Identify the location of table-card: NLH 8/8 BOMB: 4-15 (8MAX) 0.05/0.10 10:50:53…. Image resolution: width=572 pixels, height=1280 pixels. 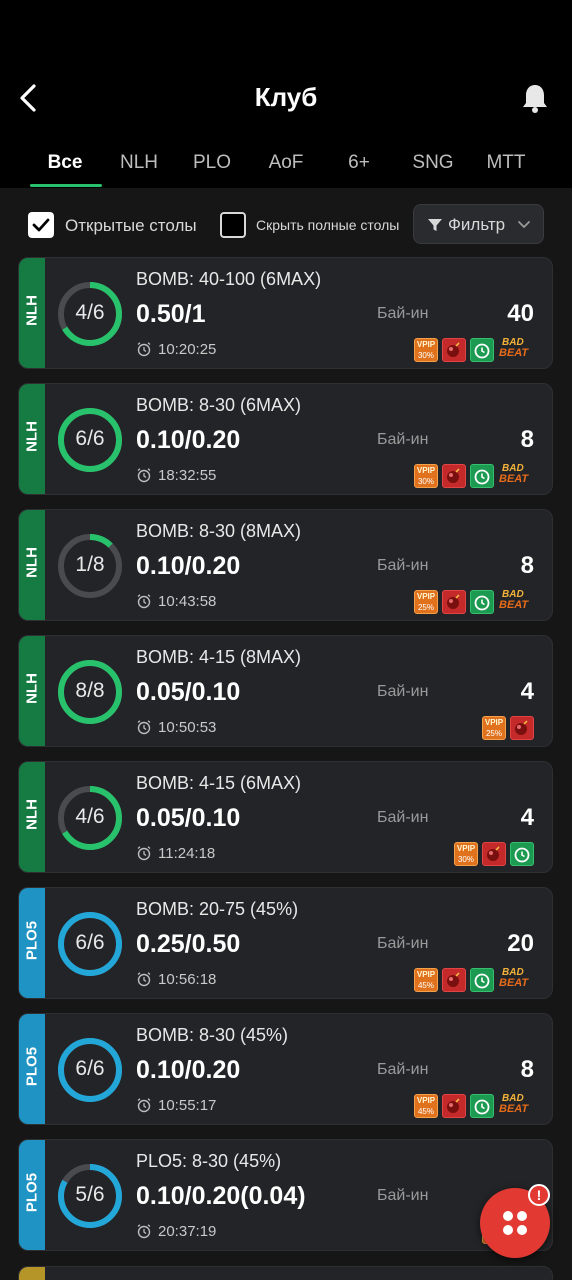
(285, 691).